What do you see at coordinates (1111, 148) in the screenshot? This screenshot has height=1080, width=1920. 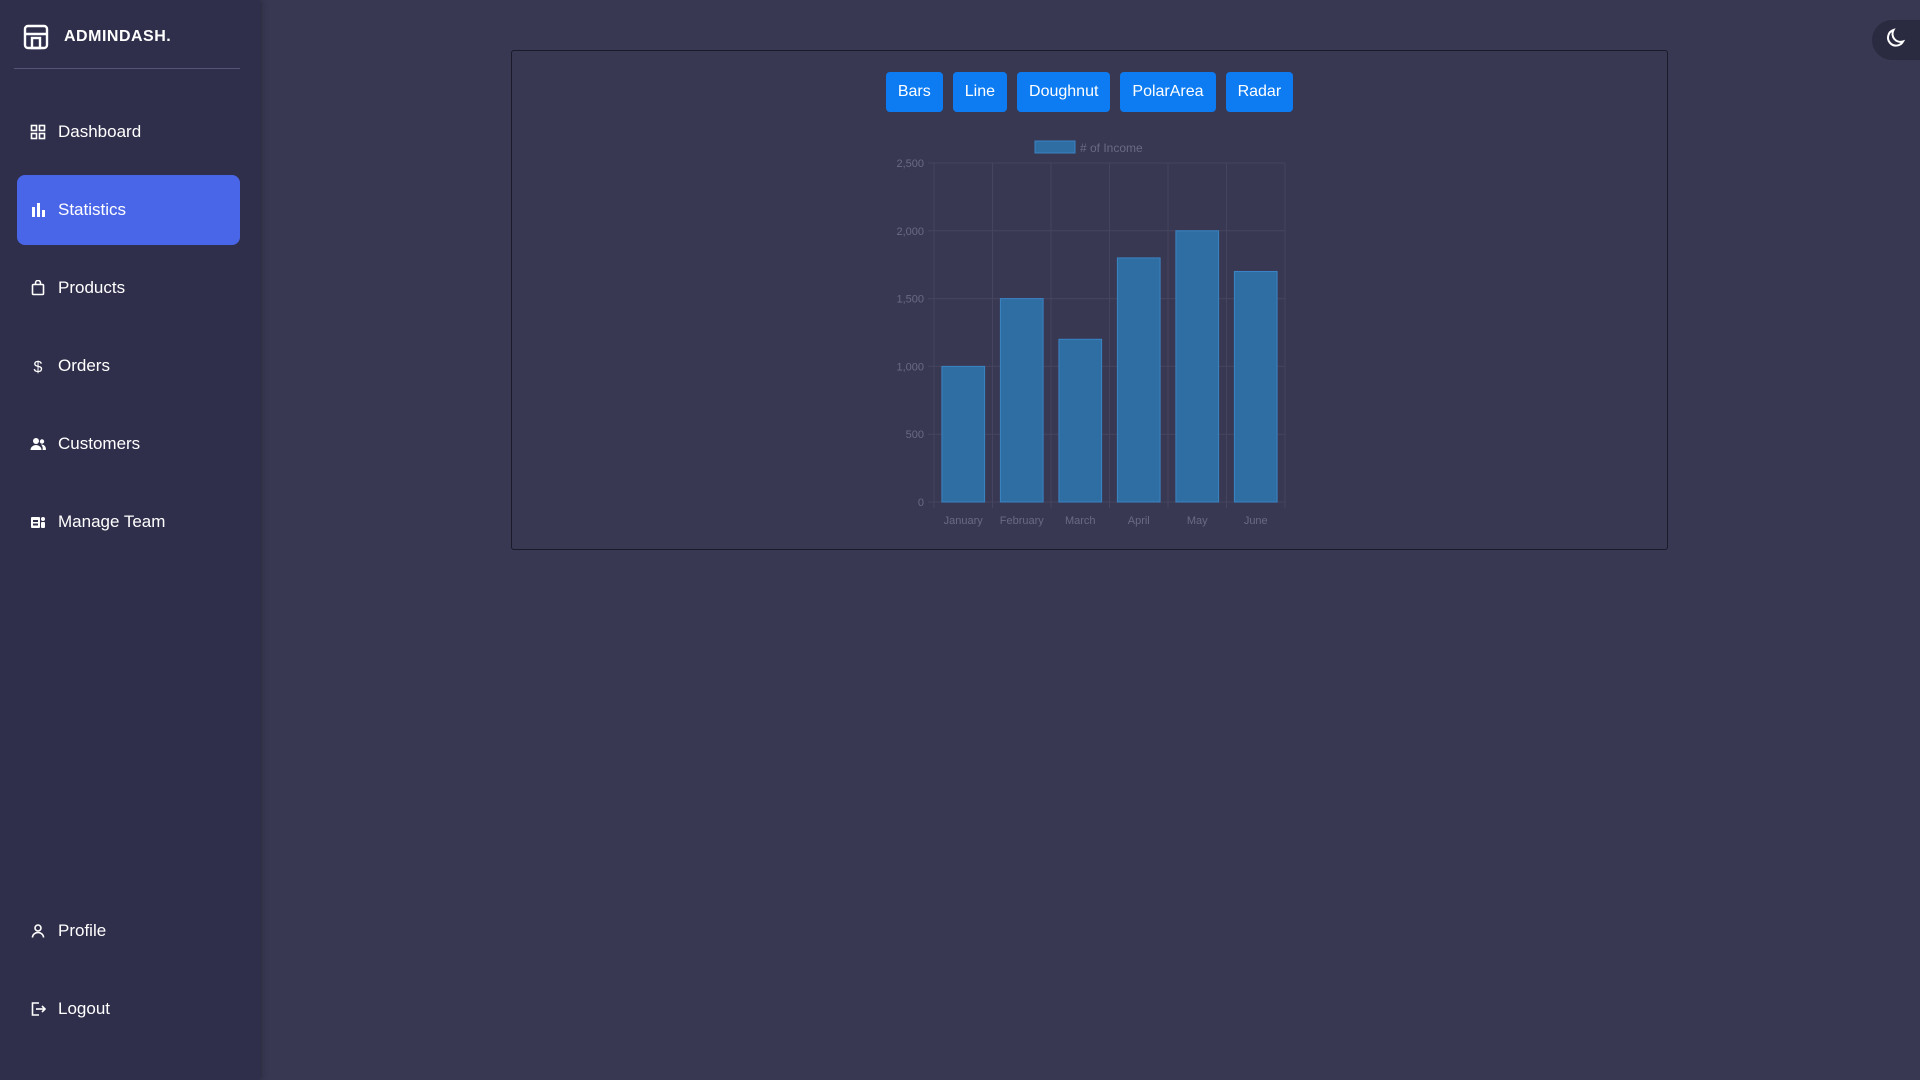 I see `legend-label: # of Income` at bounding box center [1111, 148].